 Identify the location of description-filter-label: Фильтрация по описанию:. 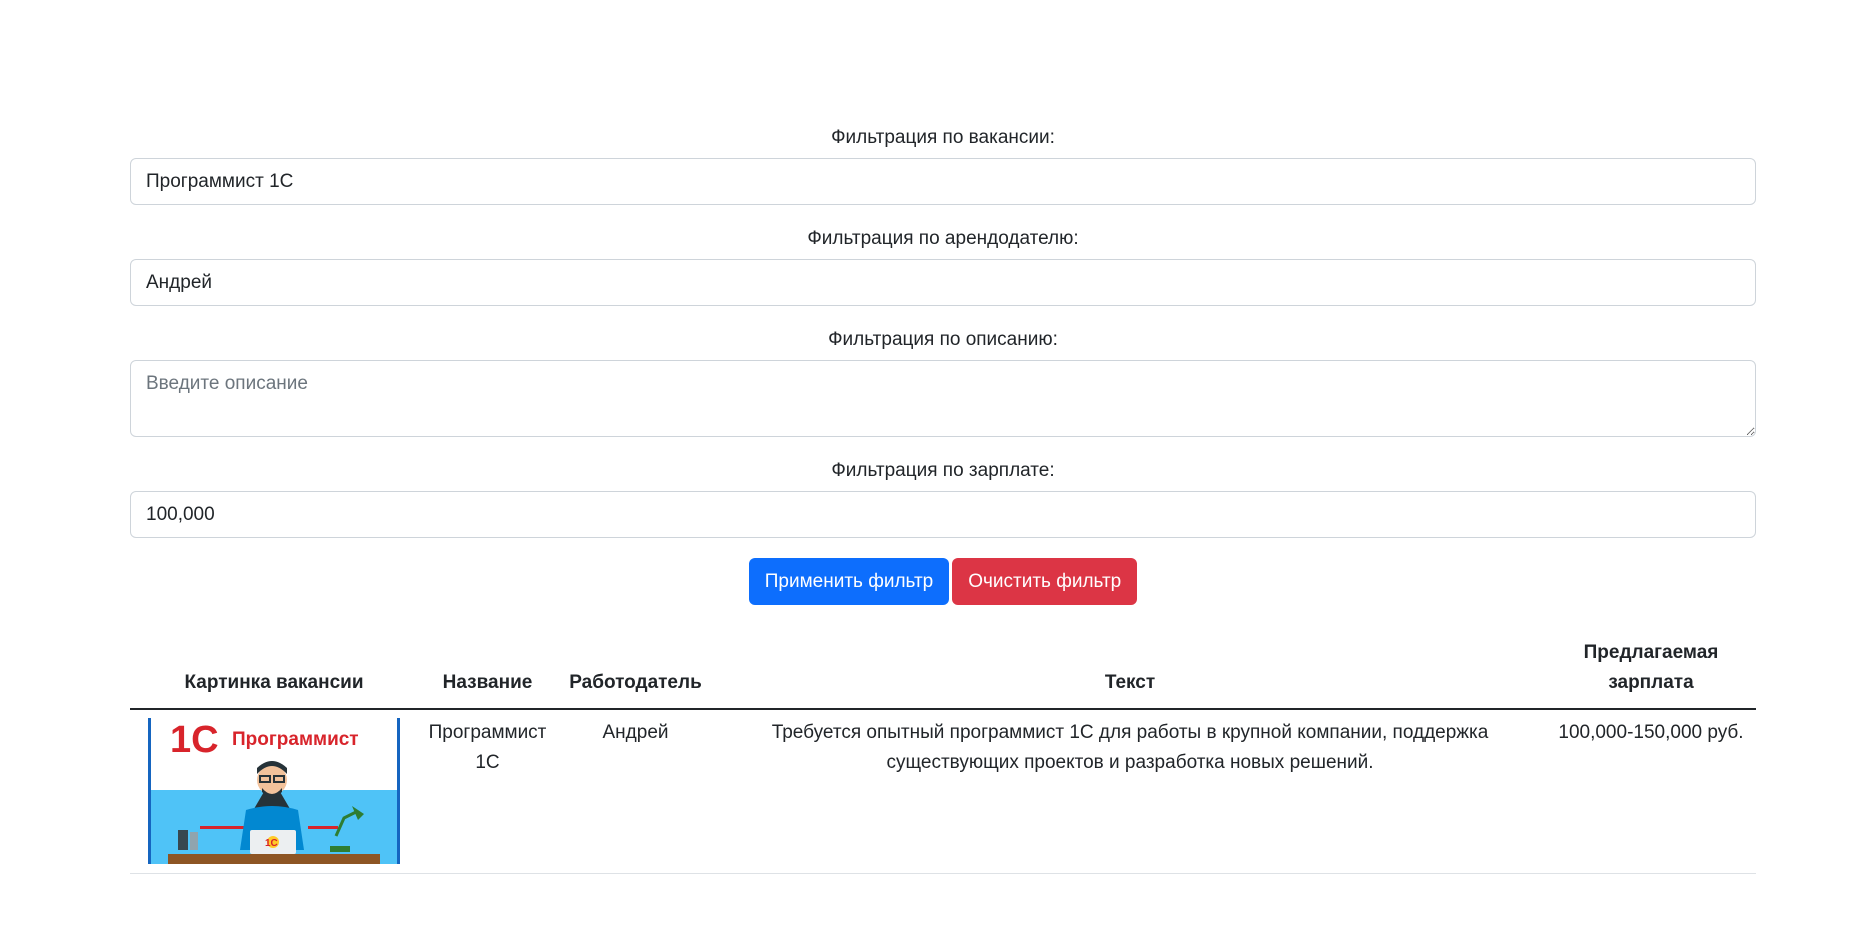
(943, 339).